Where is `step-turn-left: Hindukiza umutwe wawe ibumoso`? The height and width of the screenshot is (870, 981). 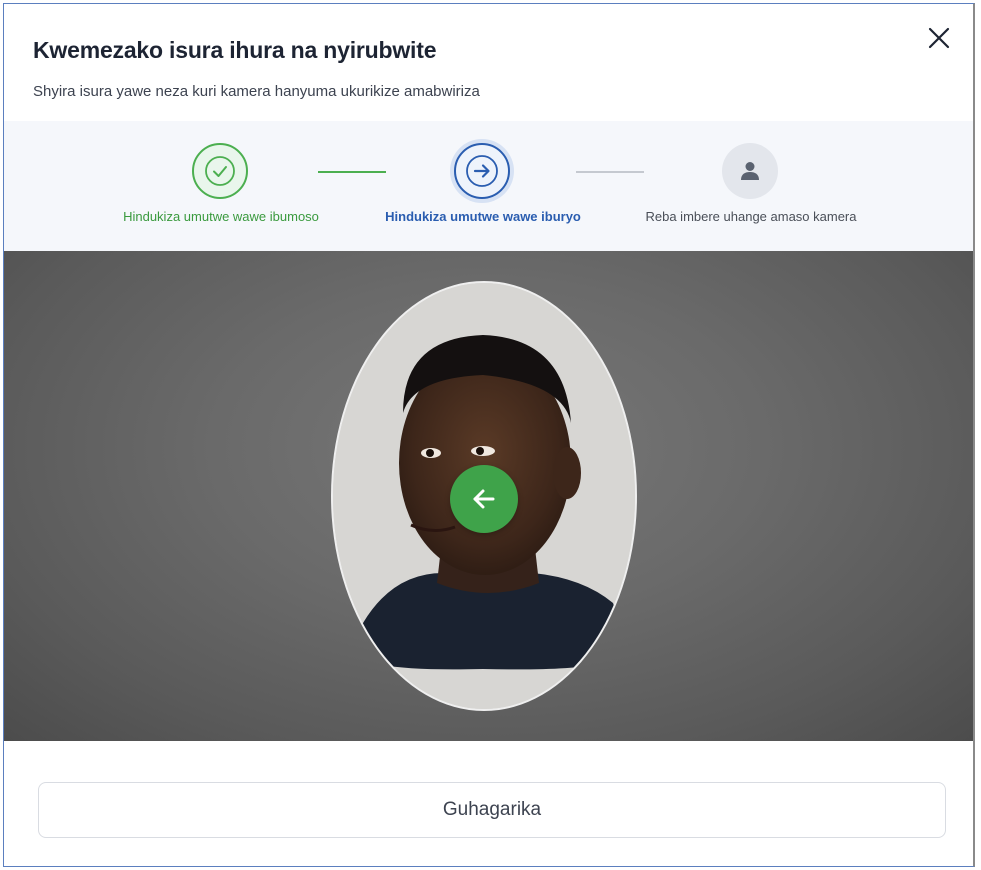
step-turn-left: Hindukiza umutwe wawe ibumoso is located at coordinates (221, 186).